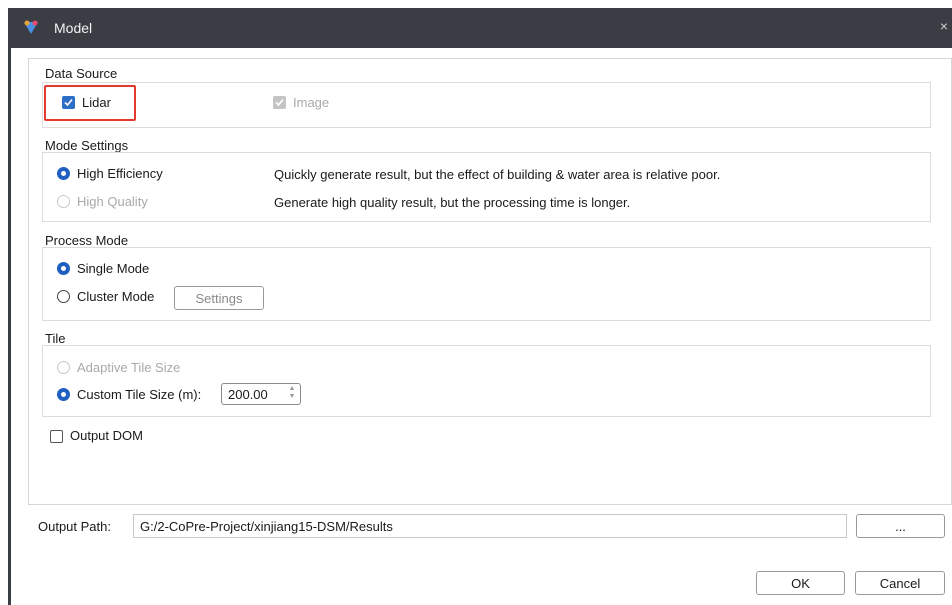  Describe the element at coordinates (73, 28) in the screenshot. I see `window-title: Model` at that location.